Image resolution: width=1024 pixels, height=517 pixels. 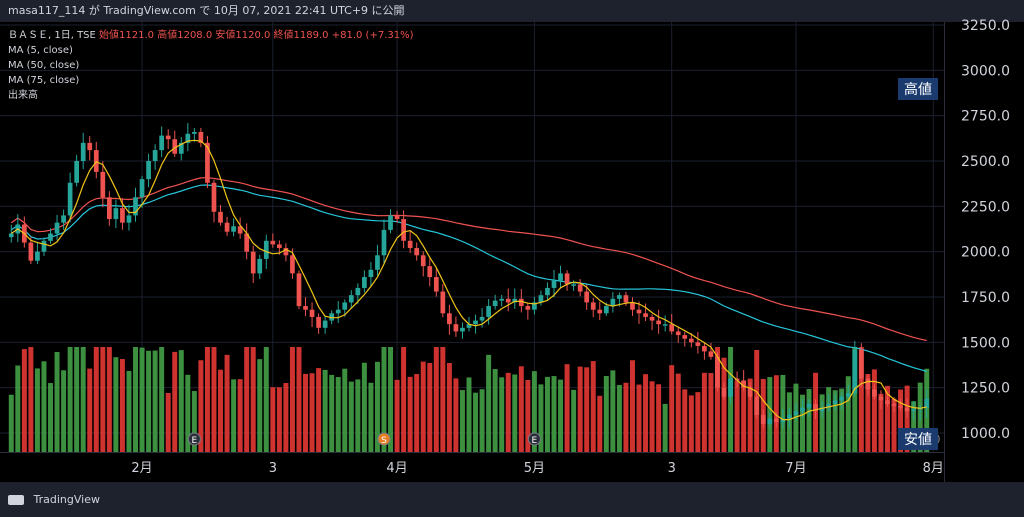 I want to click on x-tick-label: 3, so click(x=273, y=468).